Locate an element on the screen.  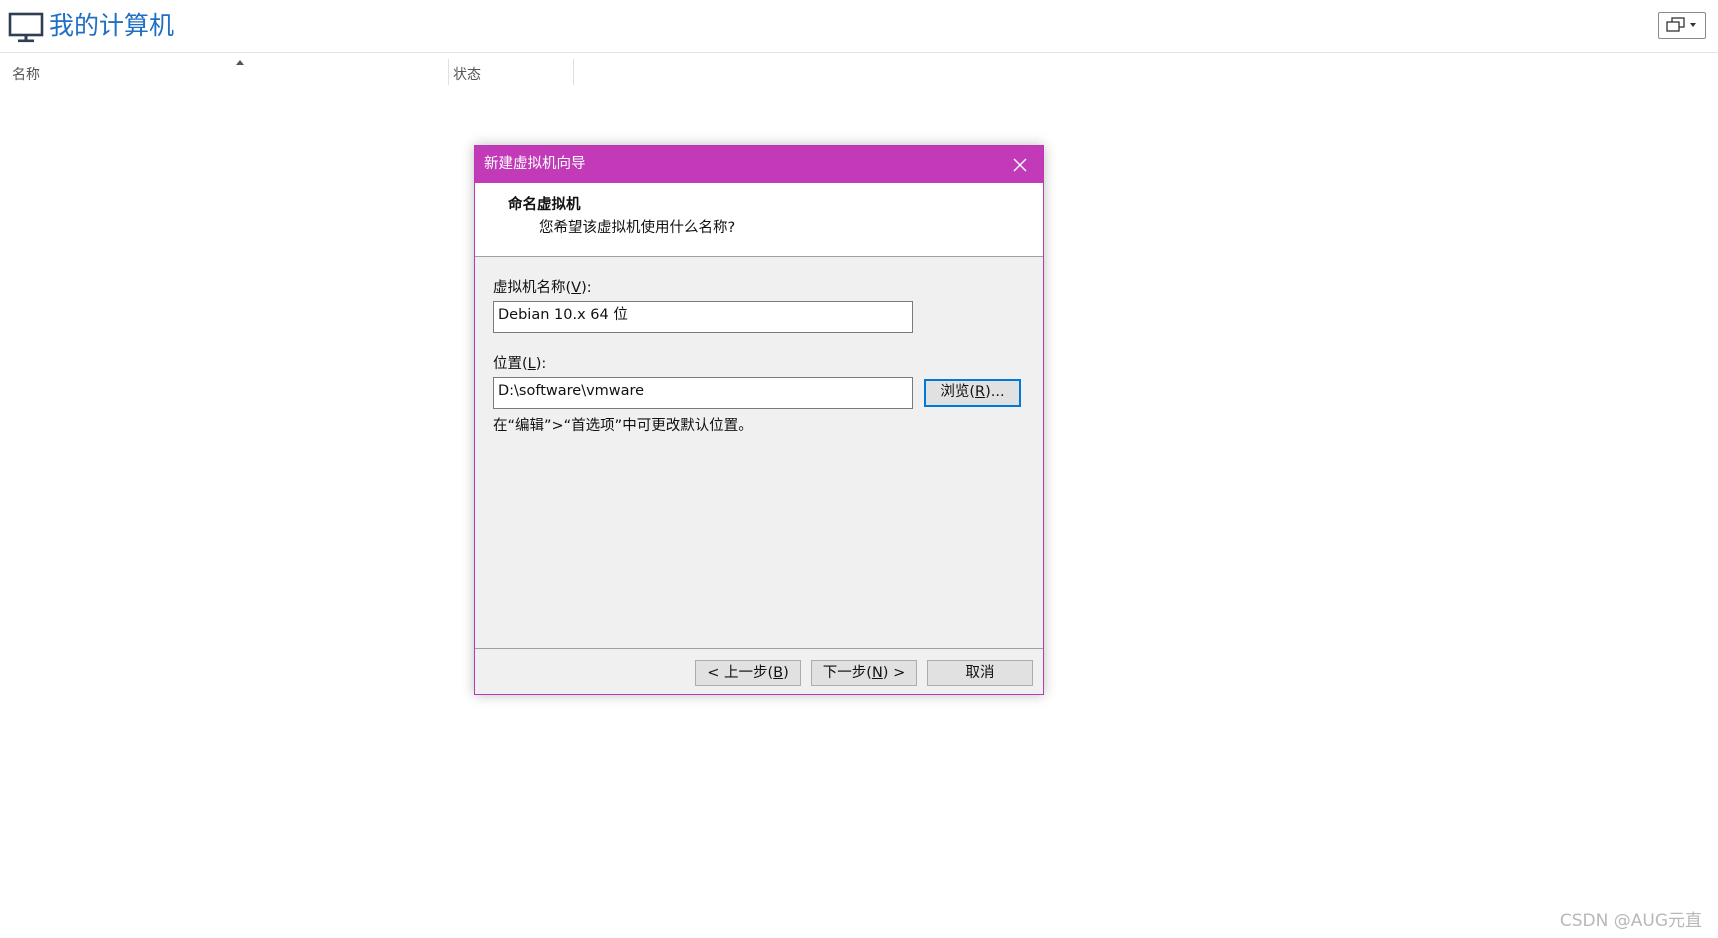
list-column-header: 名称 状态 is located at coordinates (859, 72).